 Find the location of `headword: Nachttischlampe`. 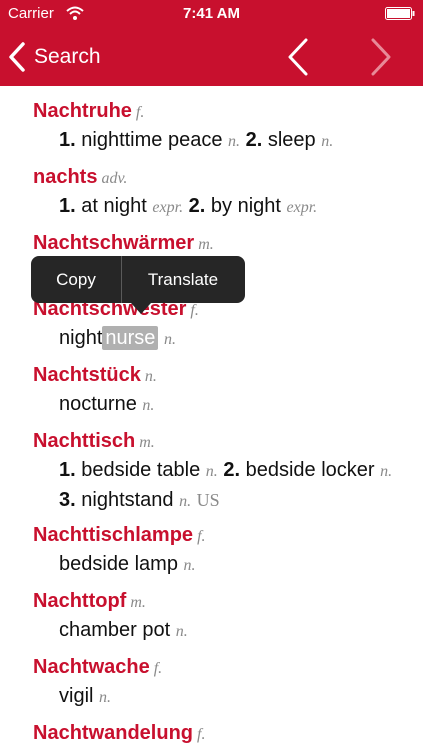

headword: Nachttischlampe is located at coordinates (113, 535).